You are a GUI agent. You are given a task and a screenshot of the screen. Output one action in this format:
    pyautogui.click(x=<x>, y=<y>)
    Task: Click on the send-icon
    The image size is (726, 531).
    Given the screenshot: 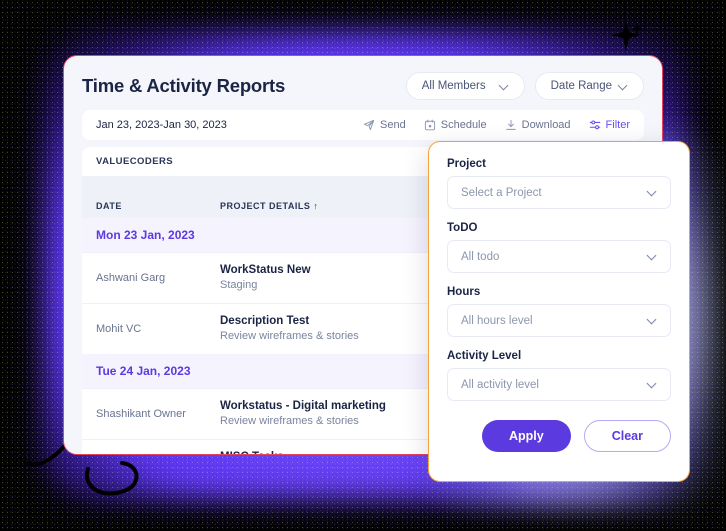 What is the action you would take?
    pyautogui.click(x=369, y=125)
    